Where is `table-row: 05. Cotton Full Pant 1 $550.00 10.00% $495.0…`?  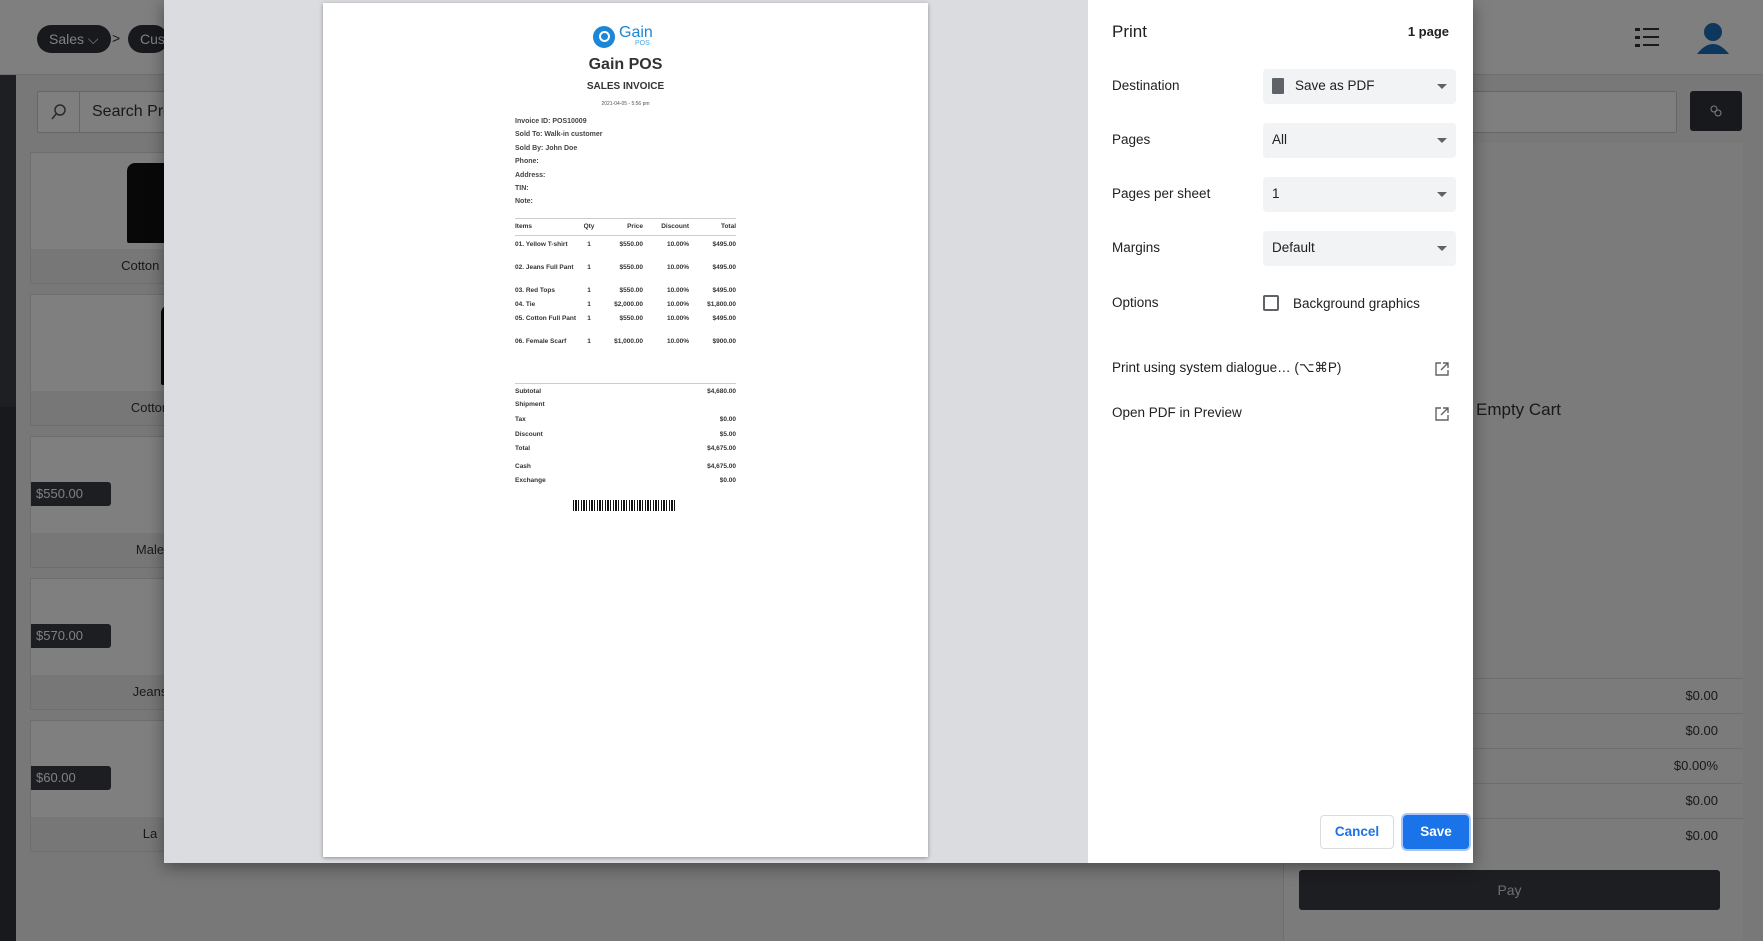 table-row: 05. Cotton Full Pant 1 $550.00 10.00% $495.0… is located at coordinates (625, 318).